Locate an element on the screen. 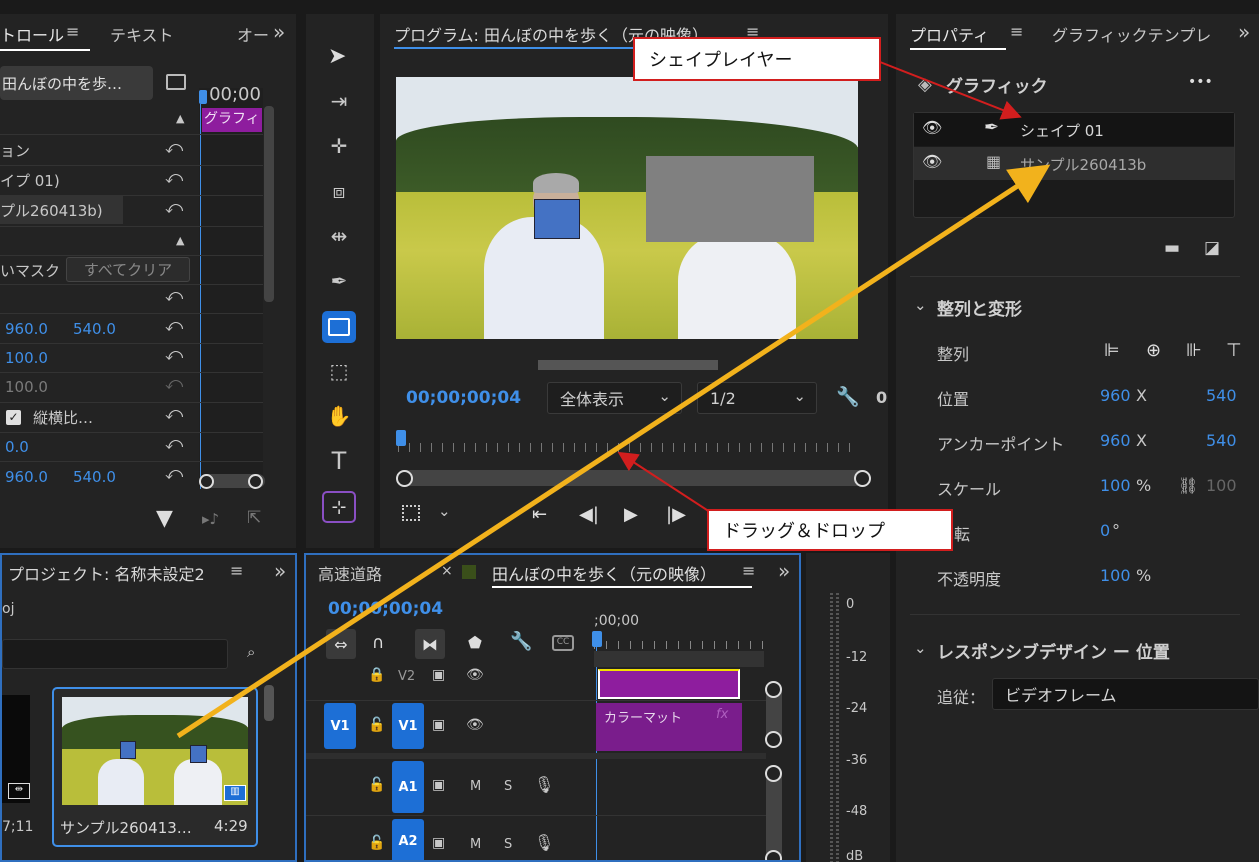 This screenshot has height=862, width=1259. graphic-clip-v2 is located at coordinates (669, 684).